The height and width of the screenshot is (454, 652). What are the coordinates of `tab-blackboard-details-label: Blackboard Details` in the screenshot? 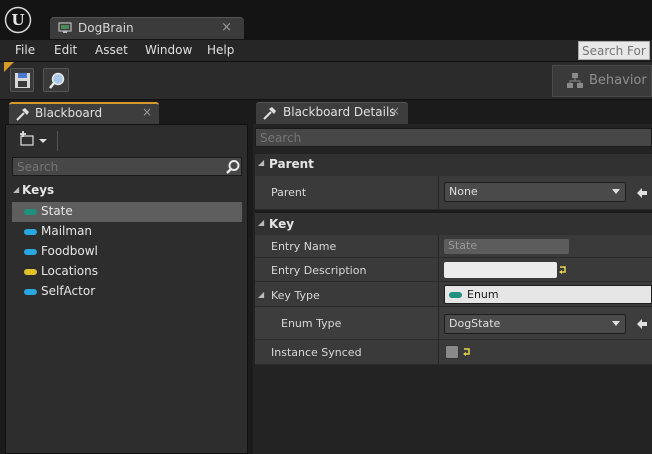 It's located at (339, 112).